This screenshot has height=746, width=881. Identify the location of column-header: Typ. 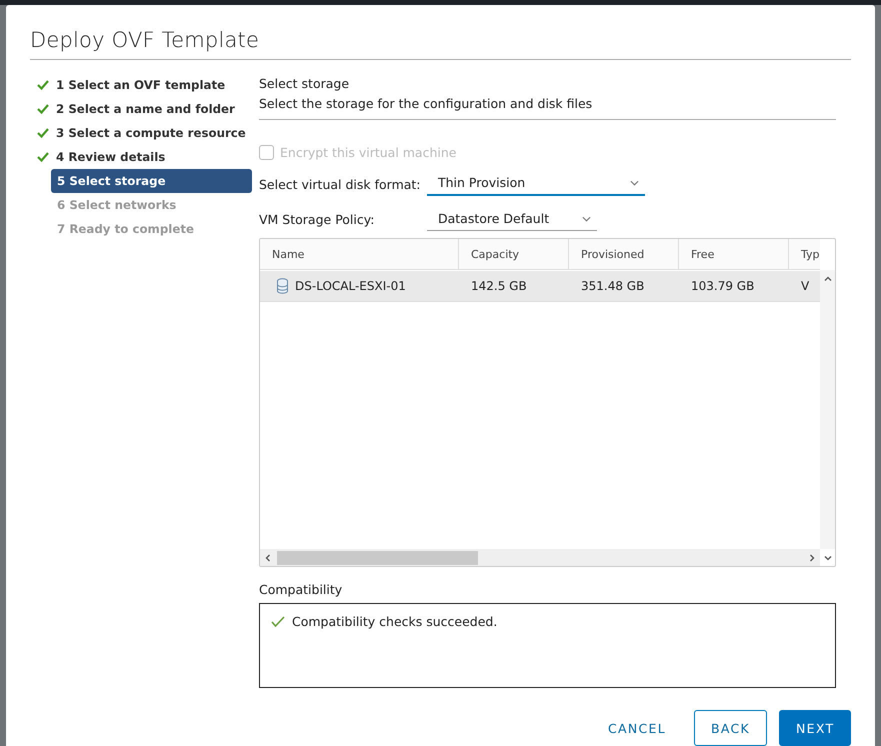
(804, 254).